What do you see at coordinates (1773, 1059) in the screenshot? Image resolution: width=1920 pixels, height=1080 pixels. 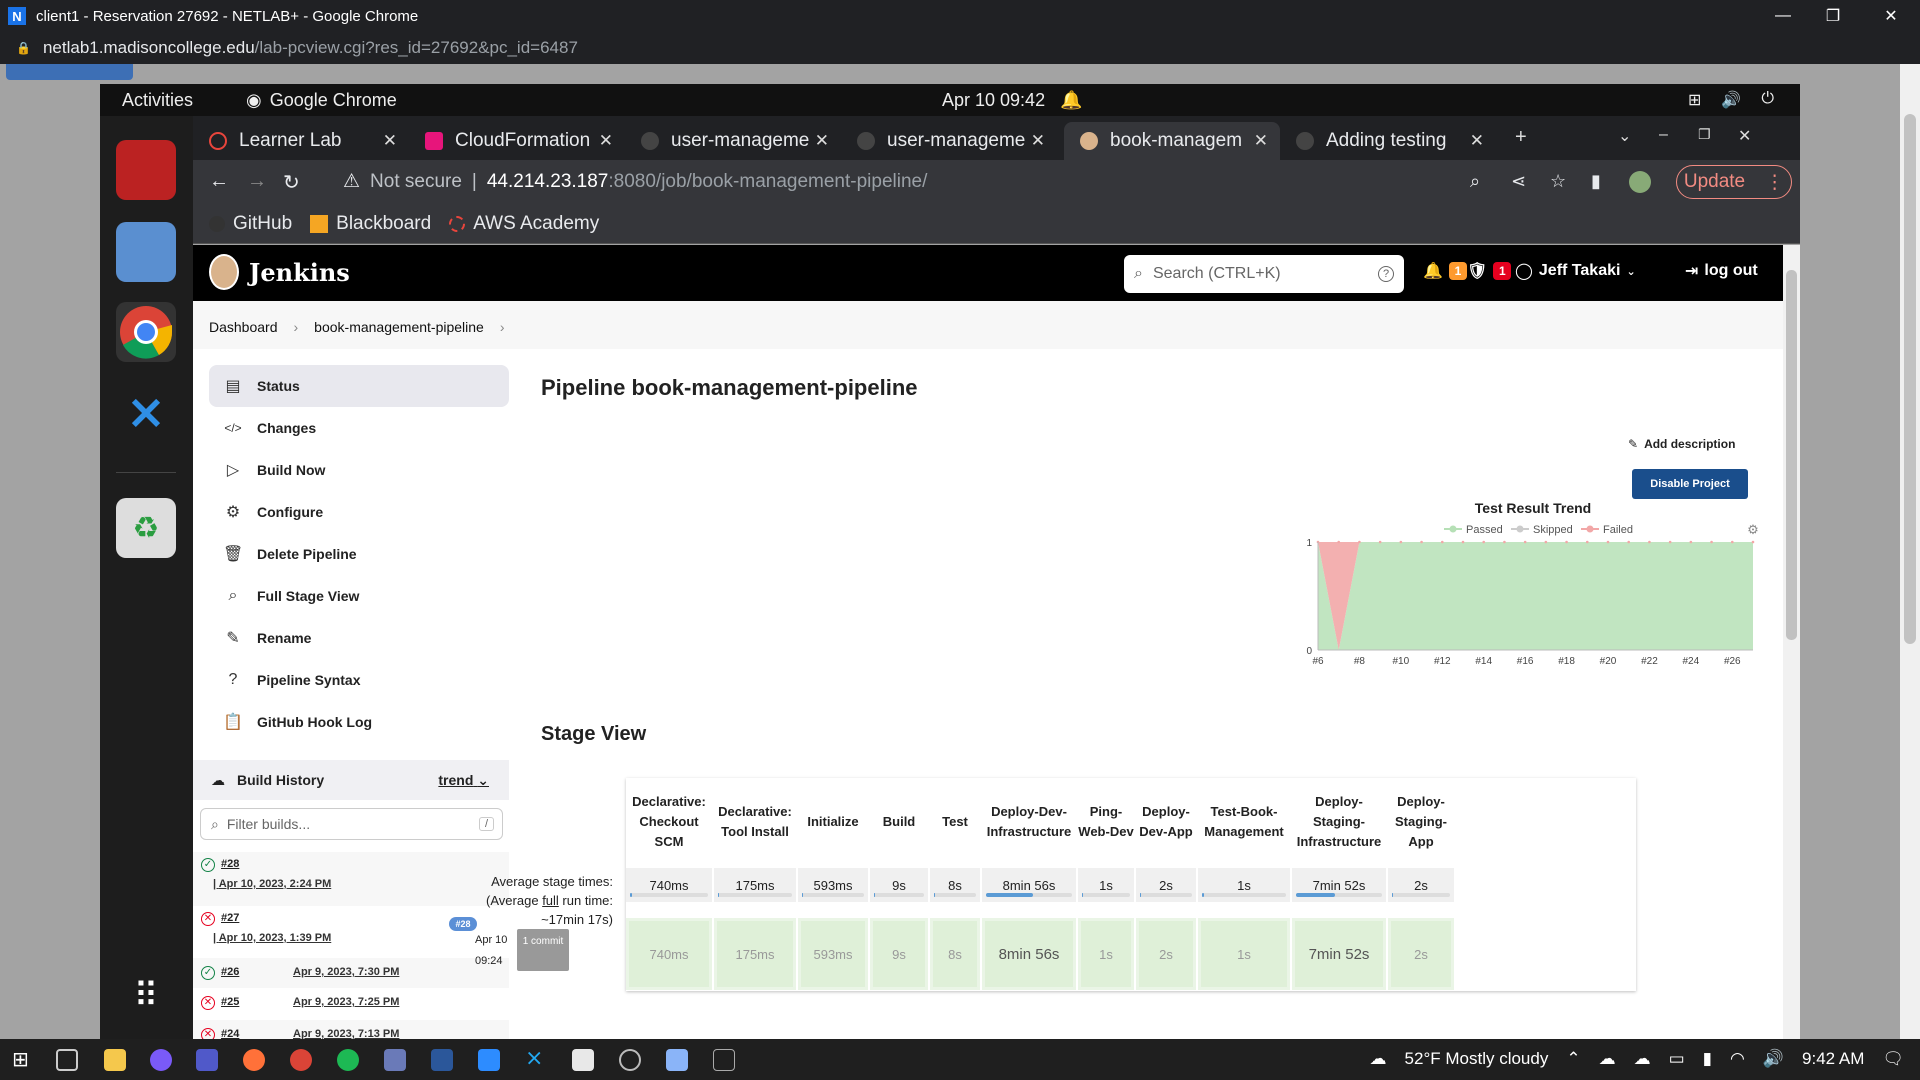 I see `volume-icon: 🔊` at bounding box center [1773, 1059].